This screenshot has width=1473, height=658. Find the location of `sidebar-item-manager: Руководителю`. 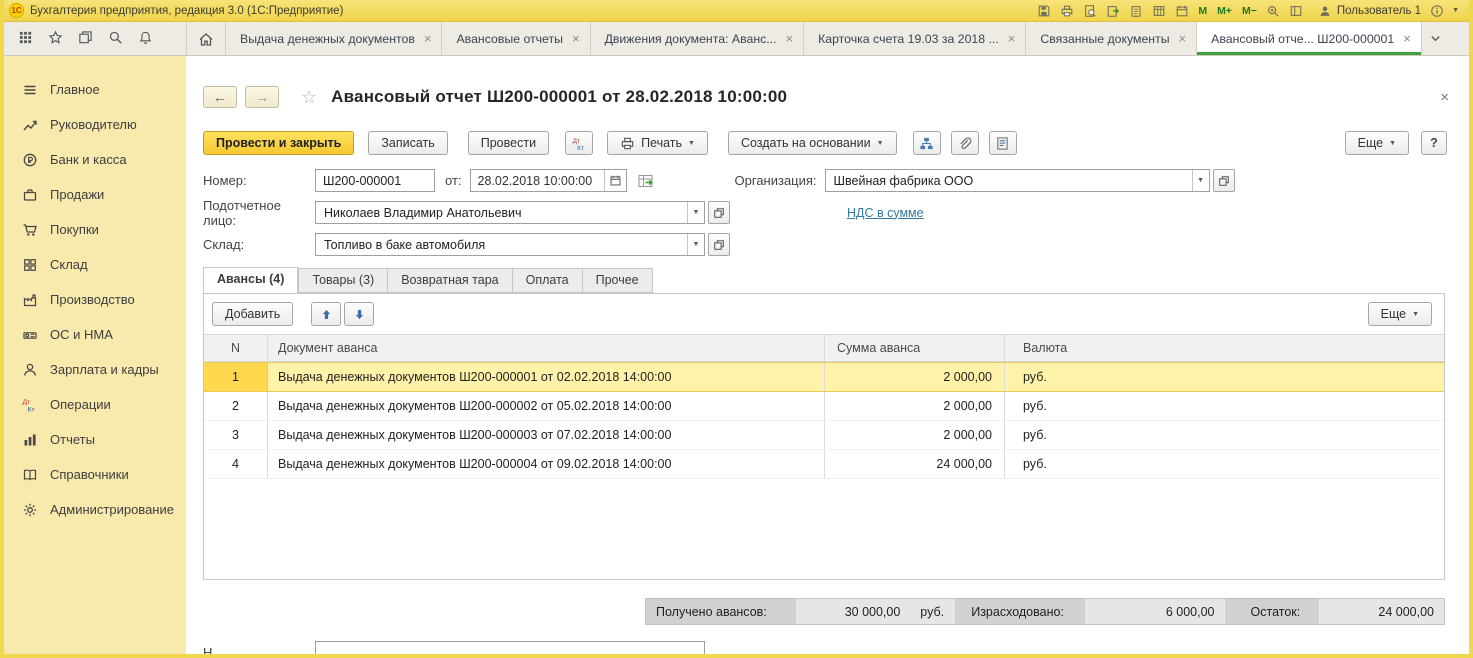

sidebar-item-manager: Руководителю is located at coordinates (95, 124).